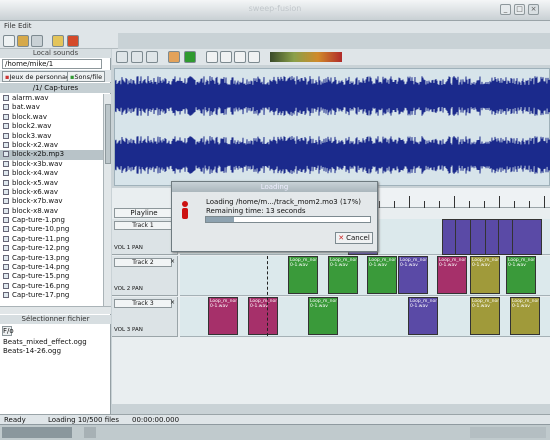 This screenshot has width=550, height=440. I want to click on open-icon, so click(23, 41).